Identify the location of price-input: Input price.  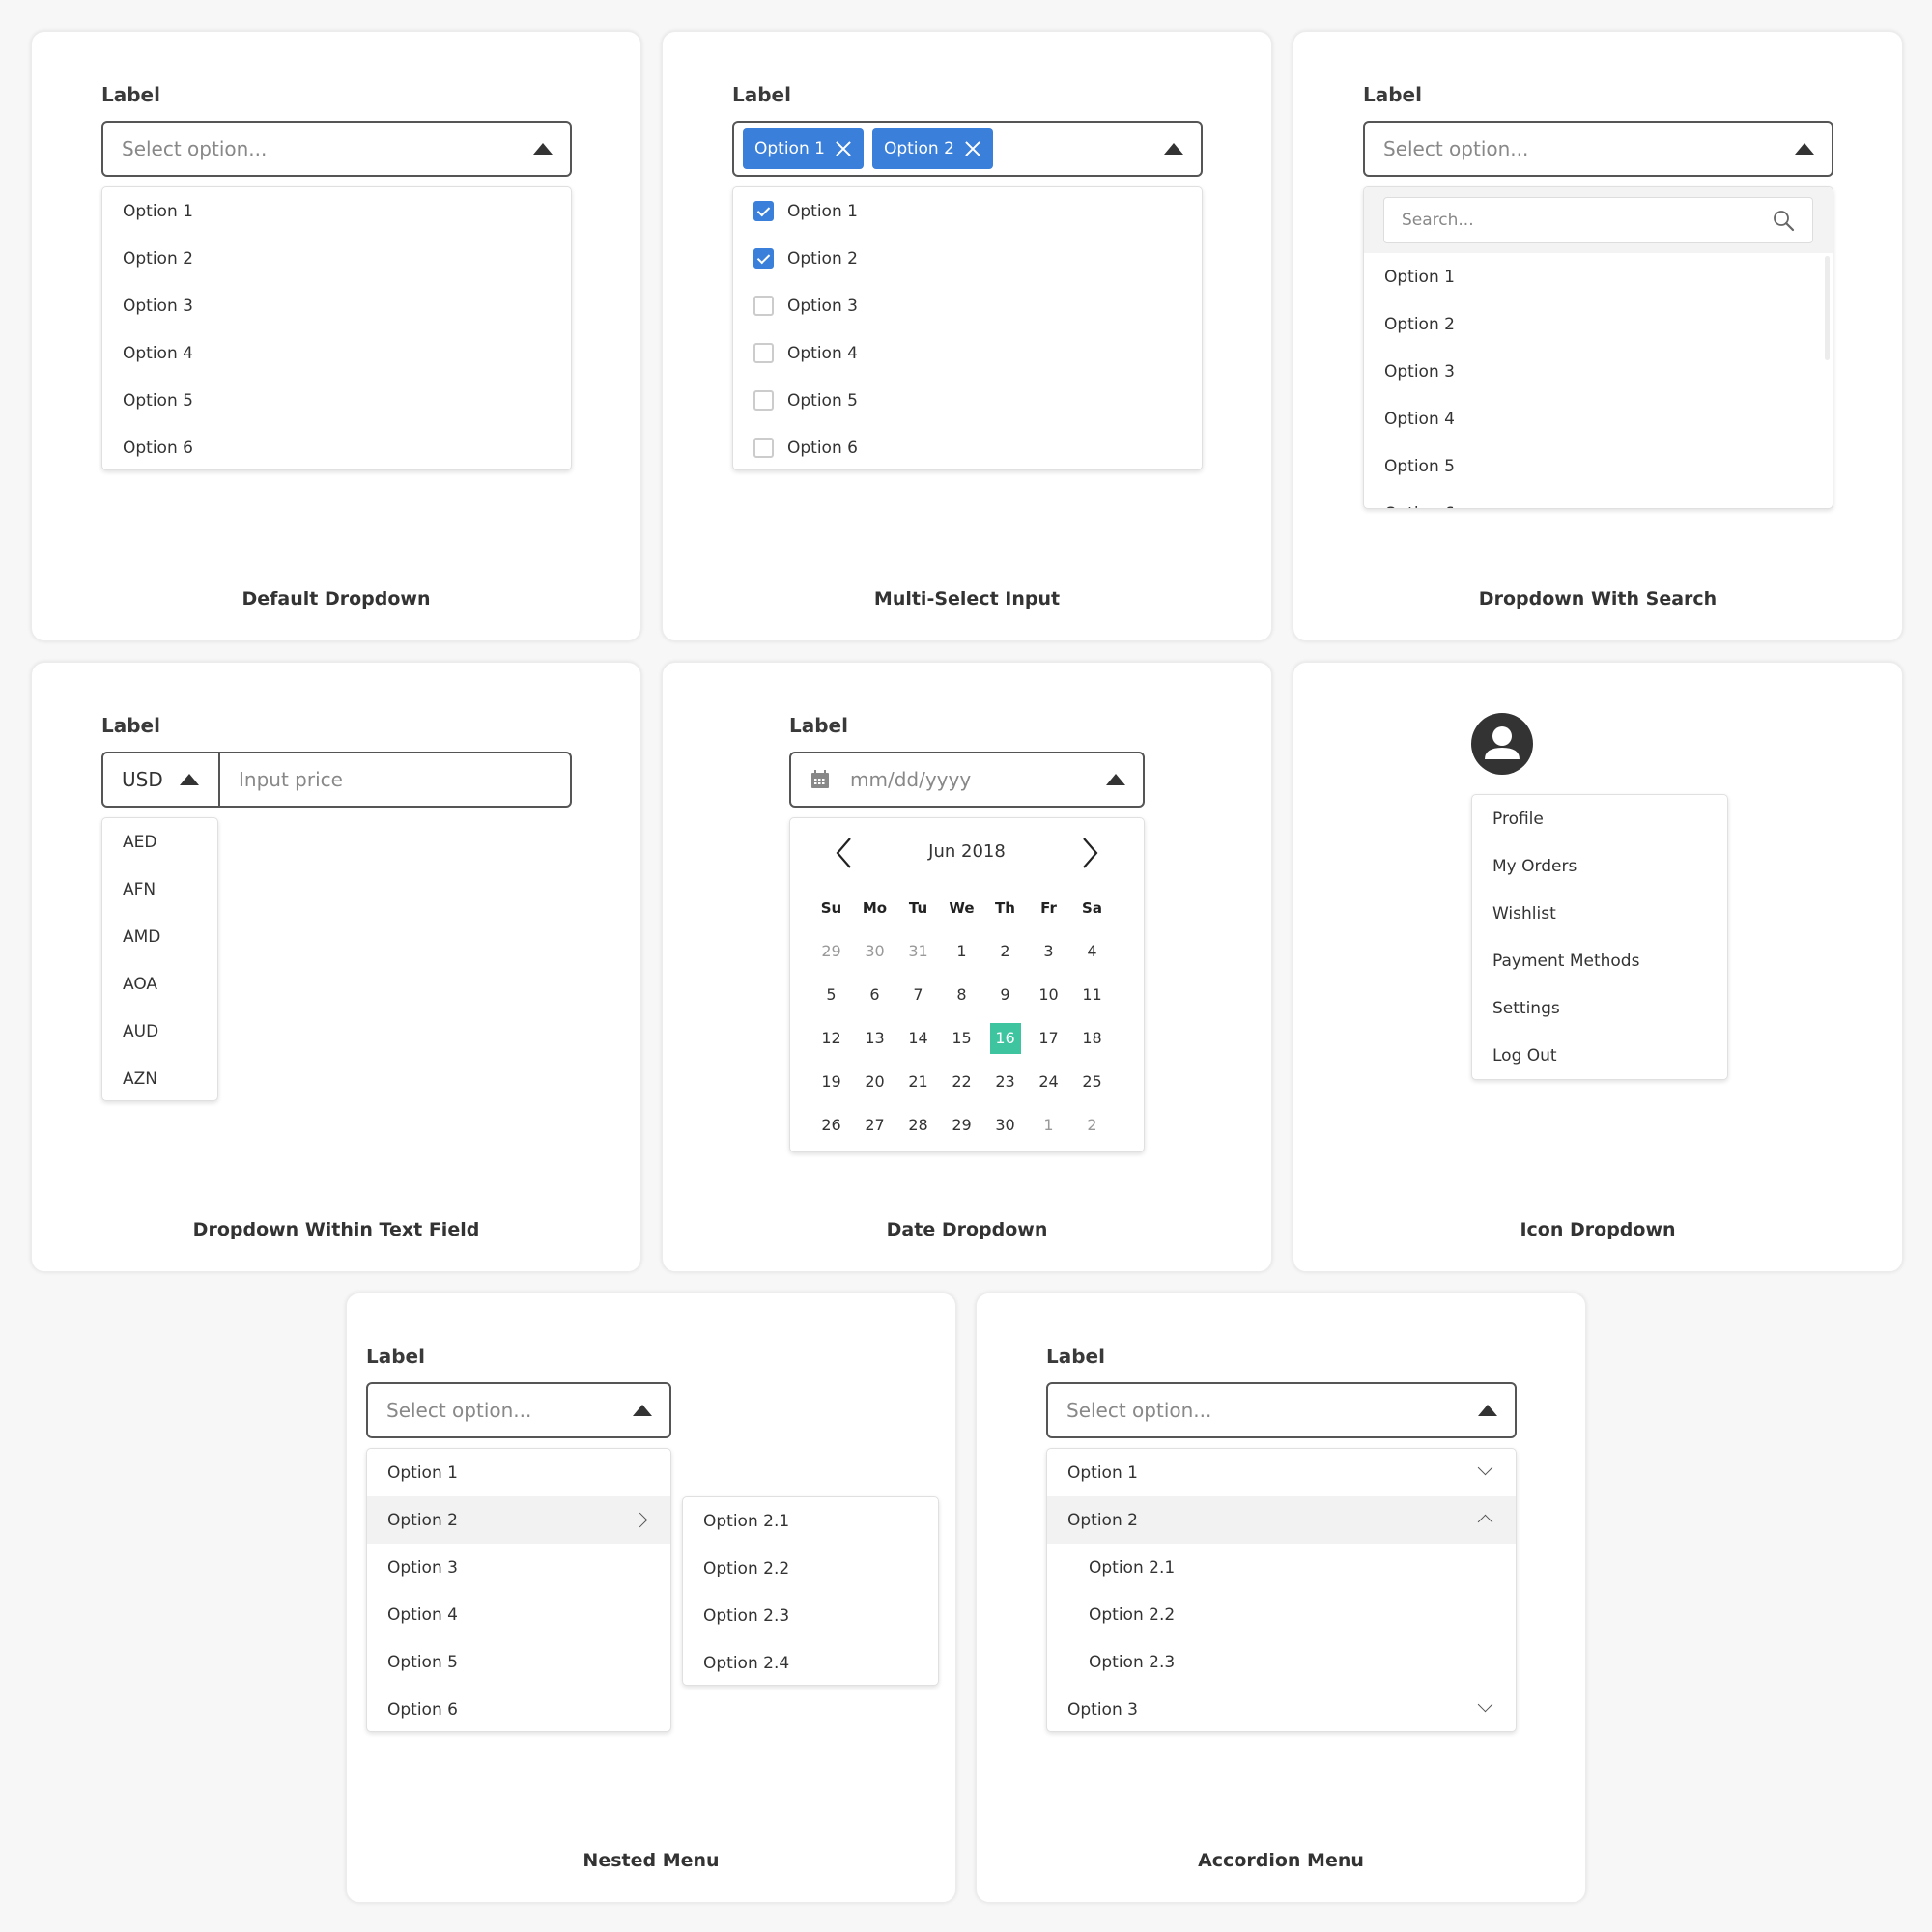
(395, 779).